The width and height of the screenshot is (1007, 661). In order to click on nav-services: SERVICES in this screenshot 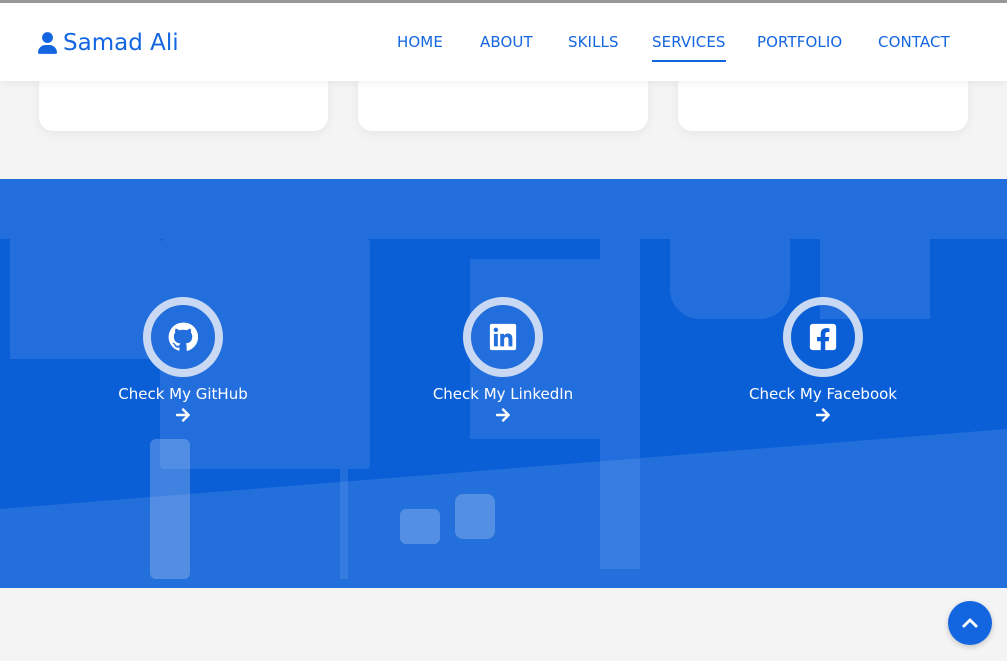, I will do `click(689, 47)`.